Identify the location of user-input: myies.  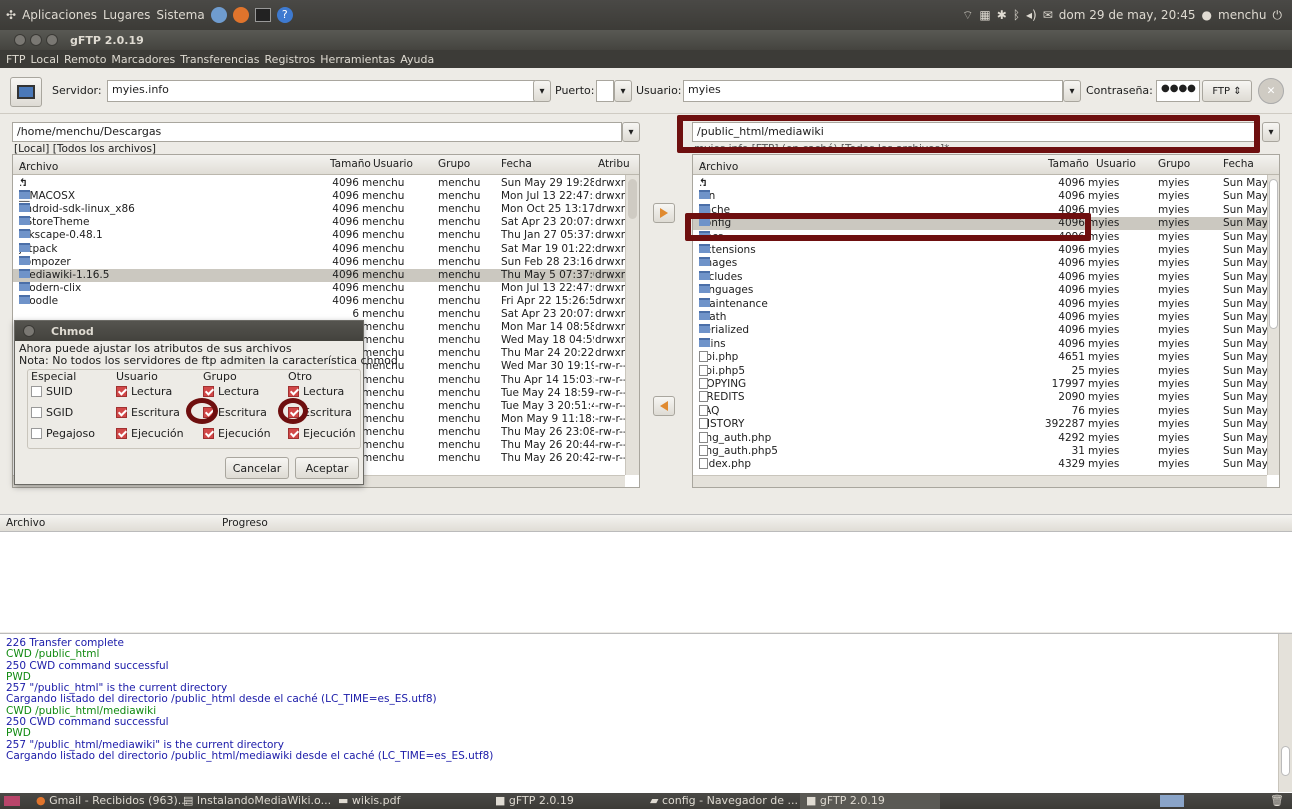
(873, 91).